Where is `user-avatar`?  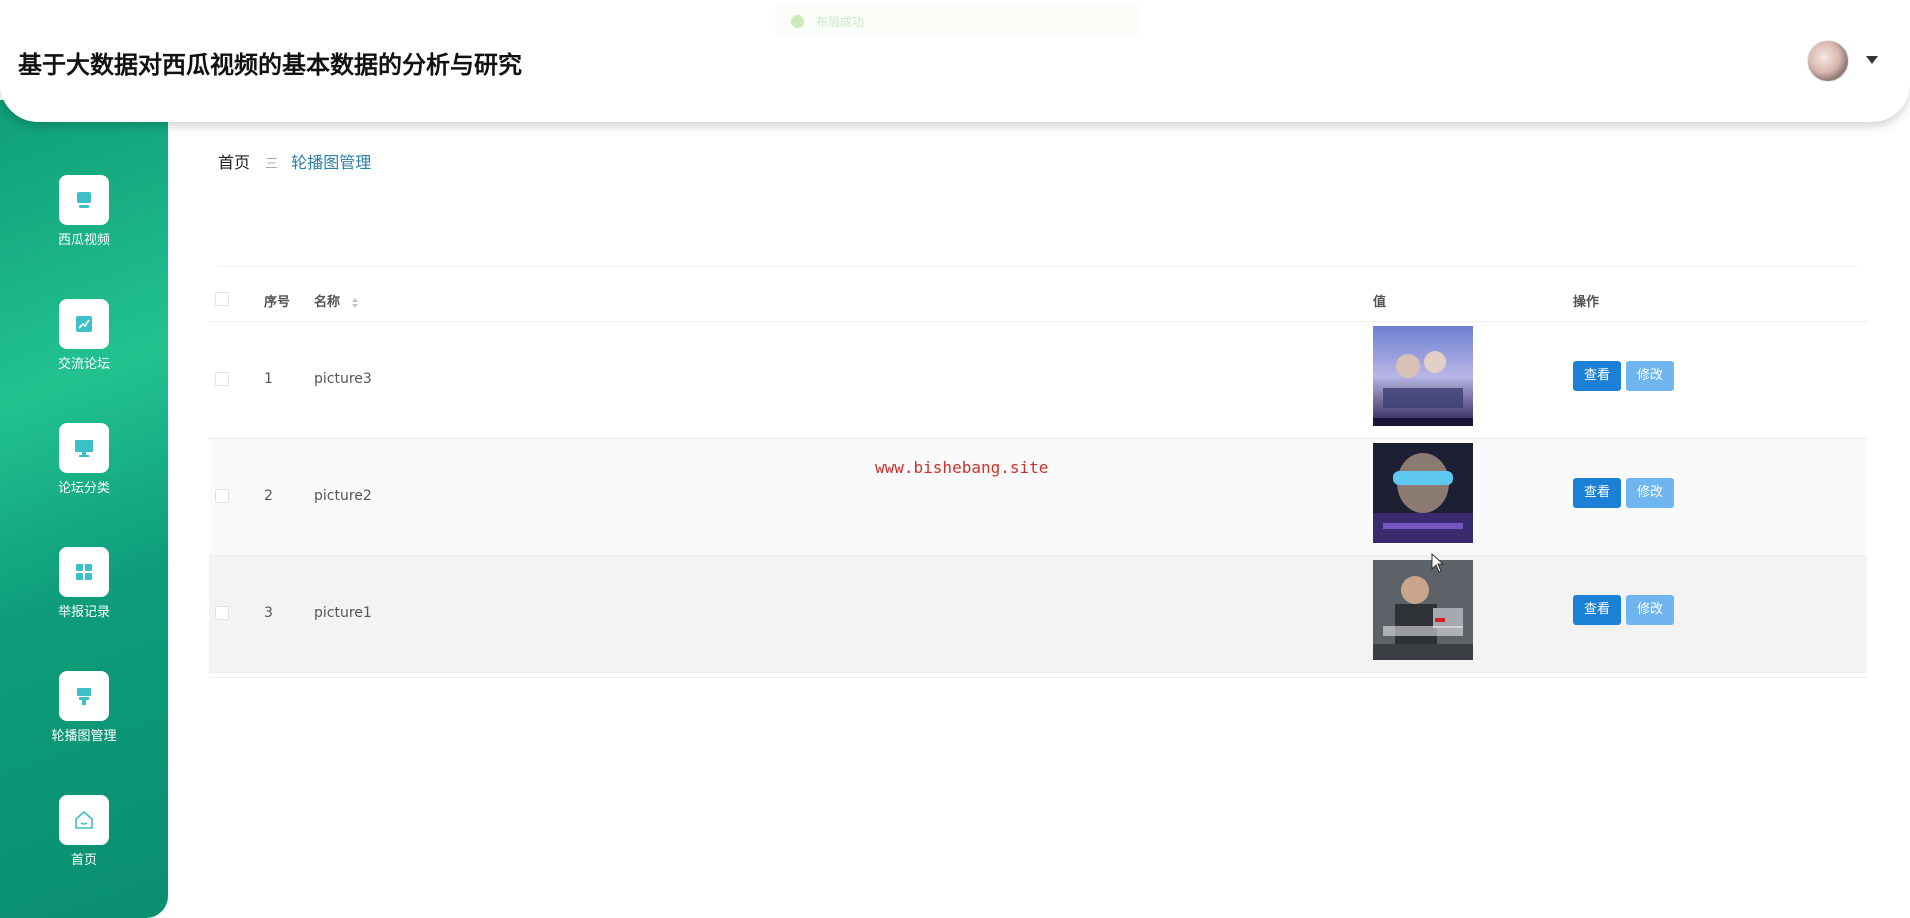 user-avatar is located at coordinates (1828, 61).